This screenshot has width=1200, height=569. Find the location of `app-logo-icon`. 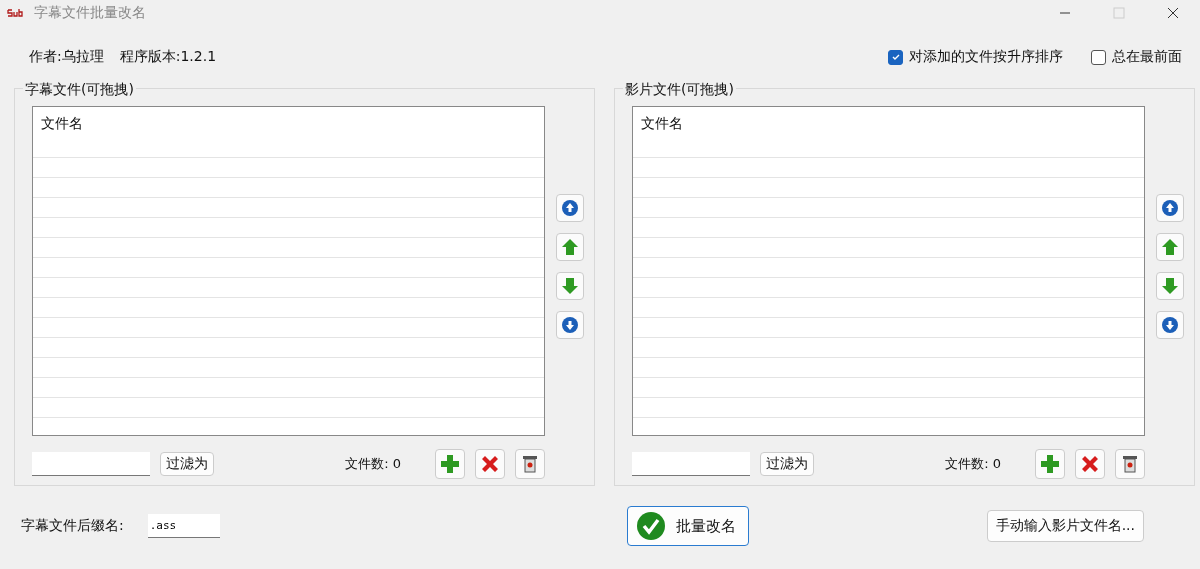

app-logo-icon is located at coordinates (16, 13).